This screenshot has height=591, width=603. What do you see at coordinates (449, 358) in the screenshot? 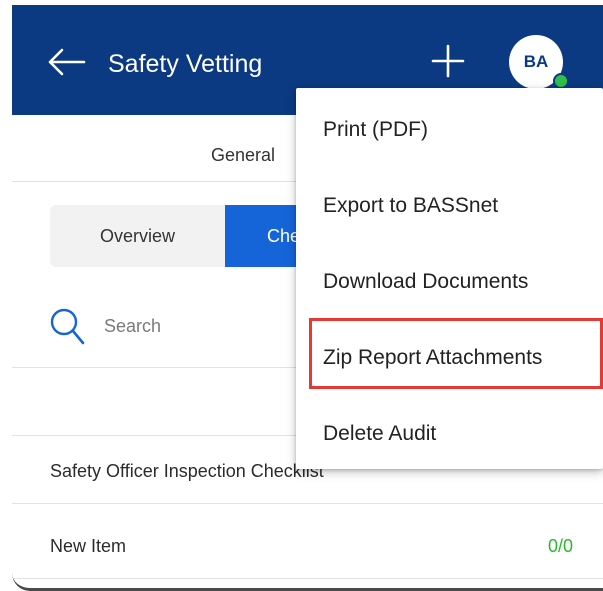
I see `menu-item-zip-report-attachments: Zip Report Attachments` at bounding box center [449, 358].